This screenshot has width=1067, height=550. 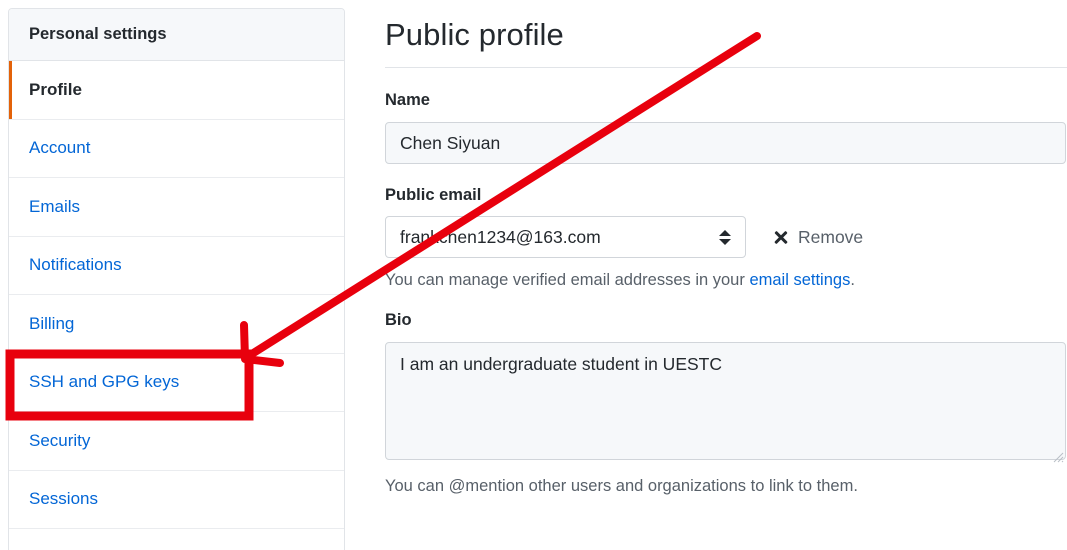 What do you see at coordinates (55, 206) in the screenshot?
I see `sidebar-item-label: Emails` at bounding box center [55, 206].